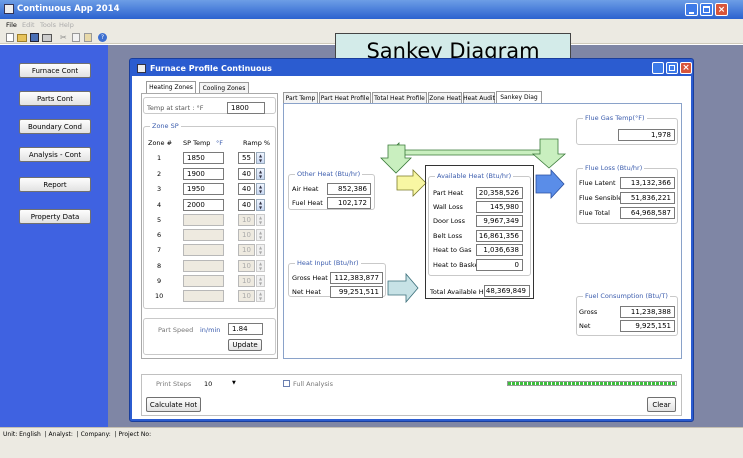  Describe the element at coordinates (197, 143) in the screenshot. I see `col-sp-header: SP Temp` at that location.